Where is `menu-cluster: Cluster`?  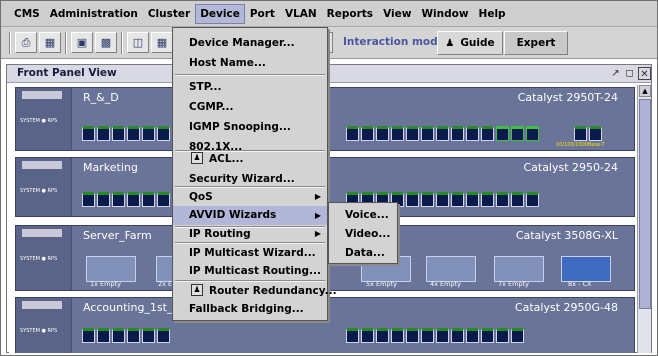
menu-cluster: Cluster is located at coordinates (169, 14).